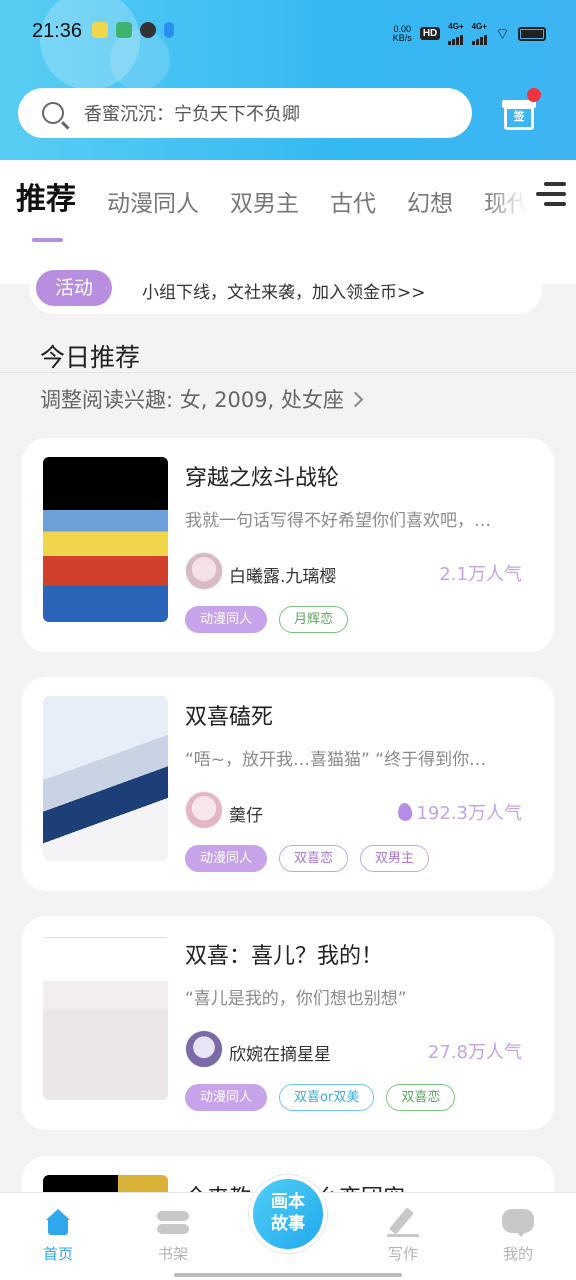 The height and width of the screenshot is (1280, 576). Describe the element at coordinates (395, 858) in the screenshot. I see `tag: 双男主` at that location.